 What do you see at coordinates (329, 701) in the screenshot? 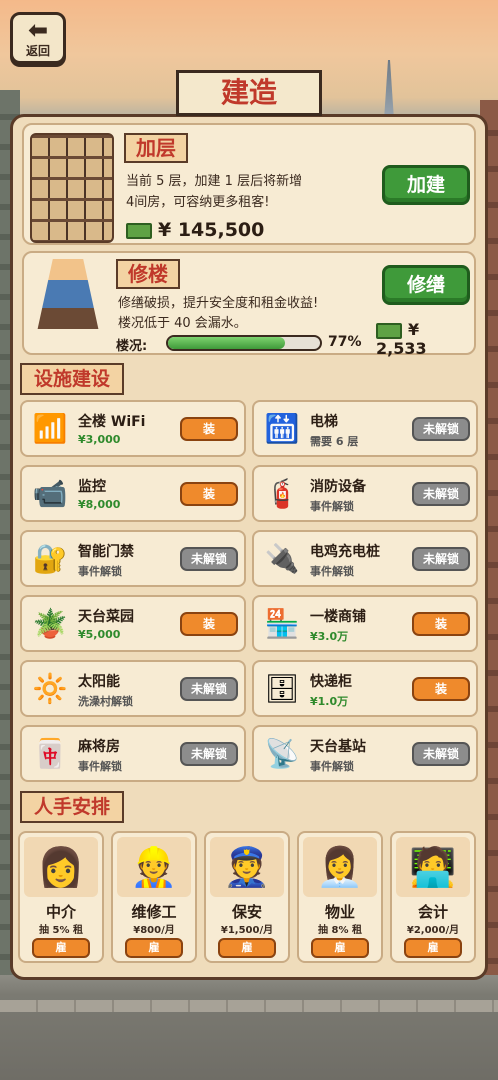
I see `facility-requirement: ¥1.0万` at bounding box center [329, 701].